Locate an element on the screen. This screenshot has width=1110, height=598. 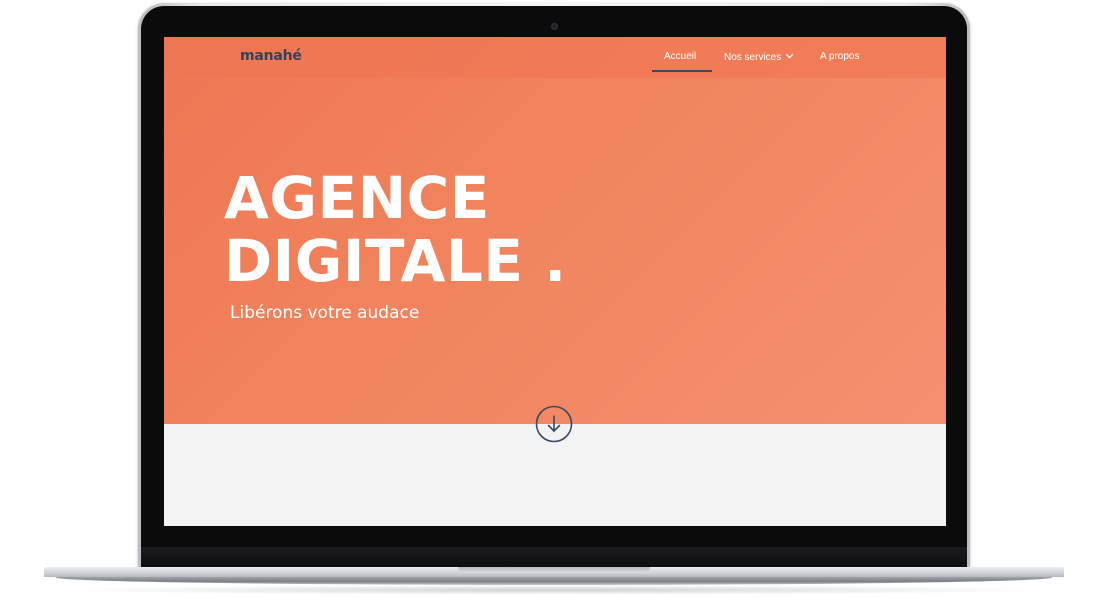
base-notch is located at coordinates (554, 570).